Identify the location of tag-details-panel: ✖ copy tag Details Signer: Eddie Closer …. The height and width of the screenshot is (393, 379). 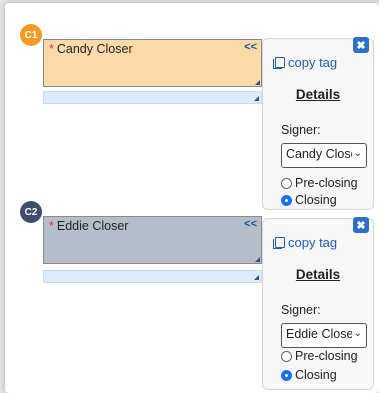
(318, 303).